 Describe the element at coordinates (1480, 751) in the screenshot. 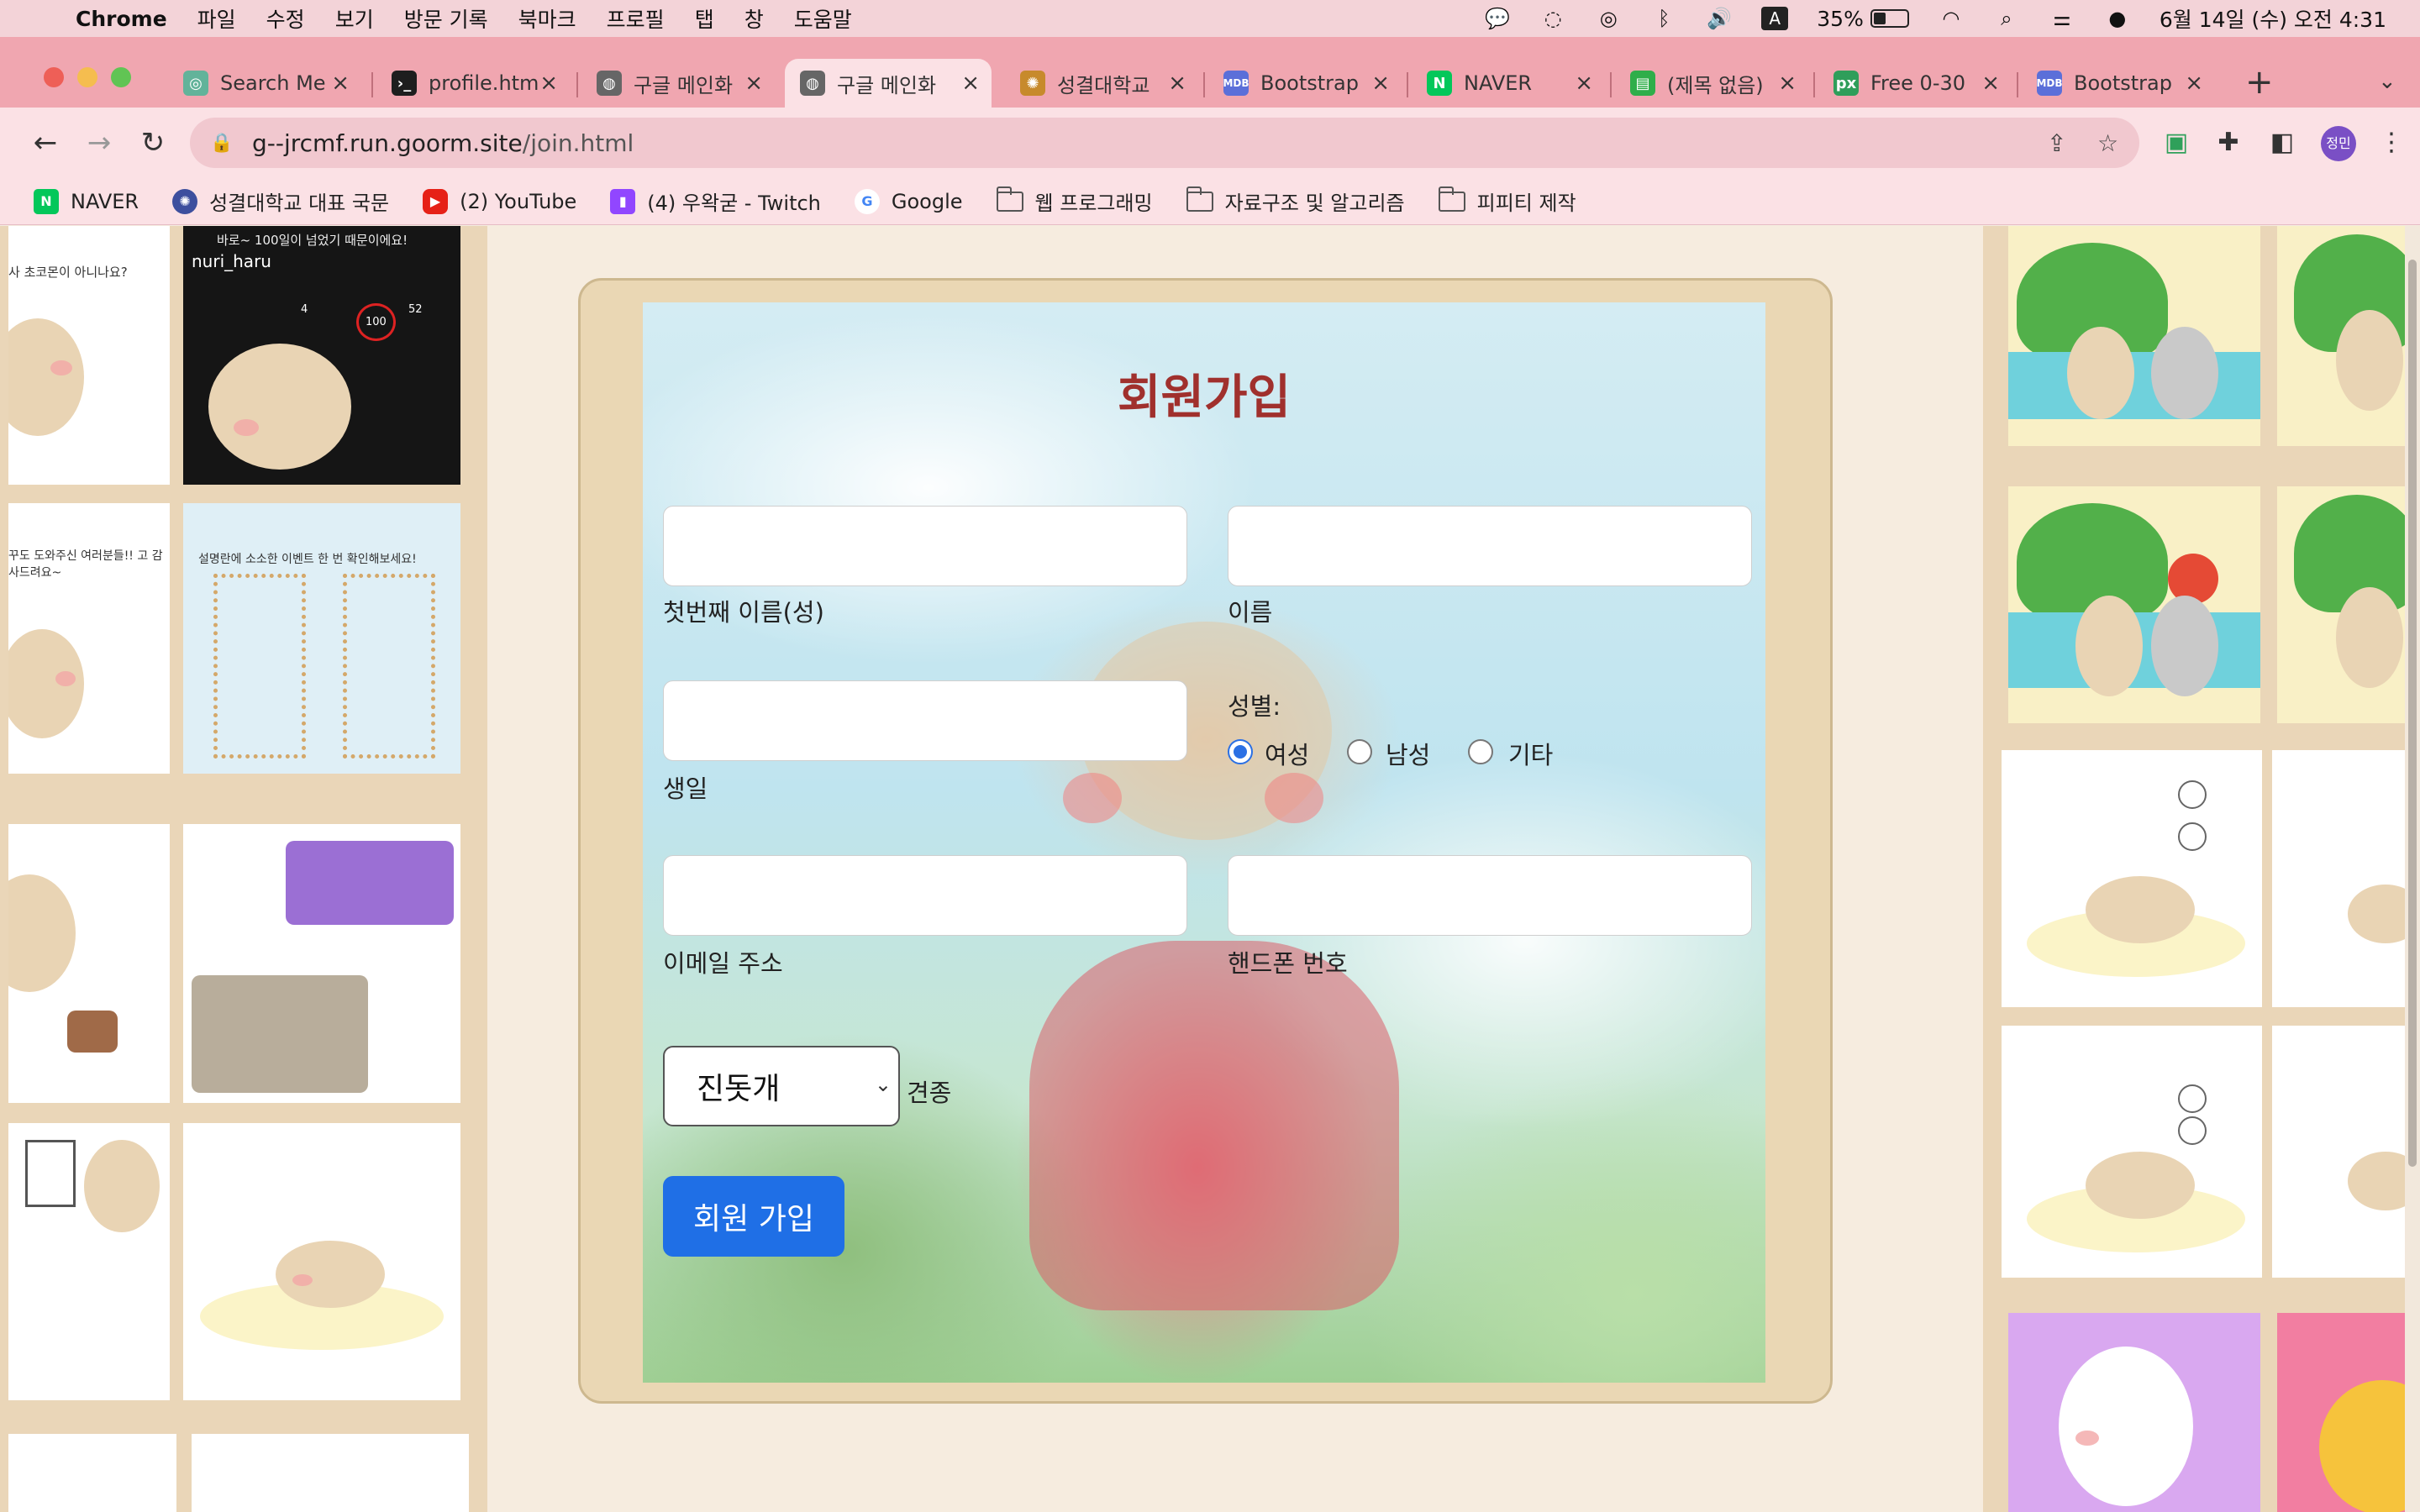

I see `gender-radio-other` at that location.